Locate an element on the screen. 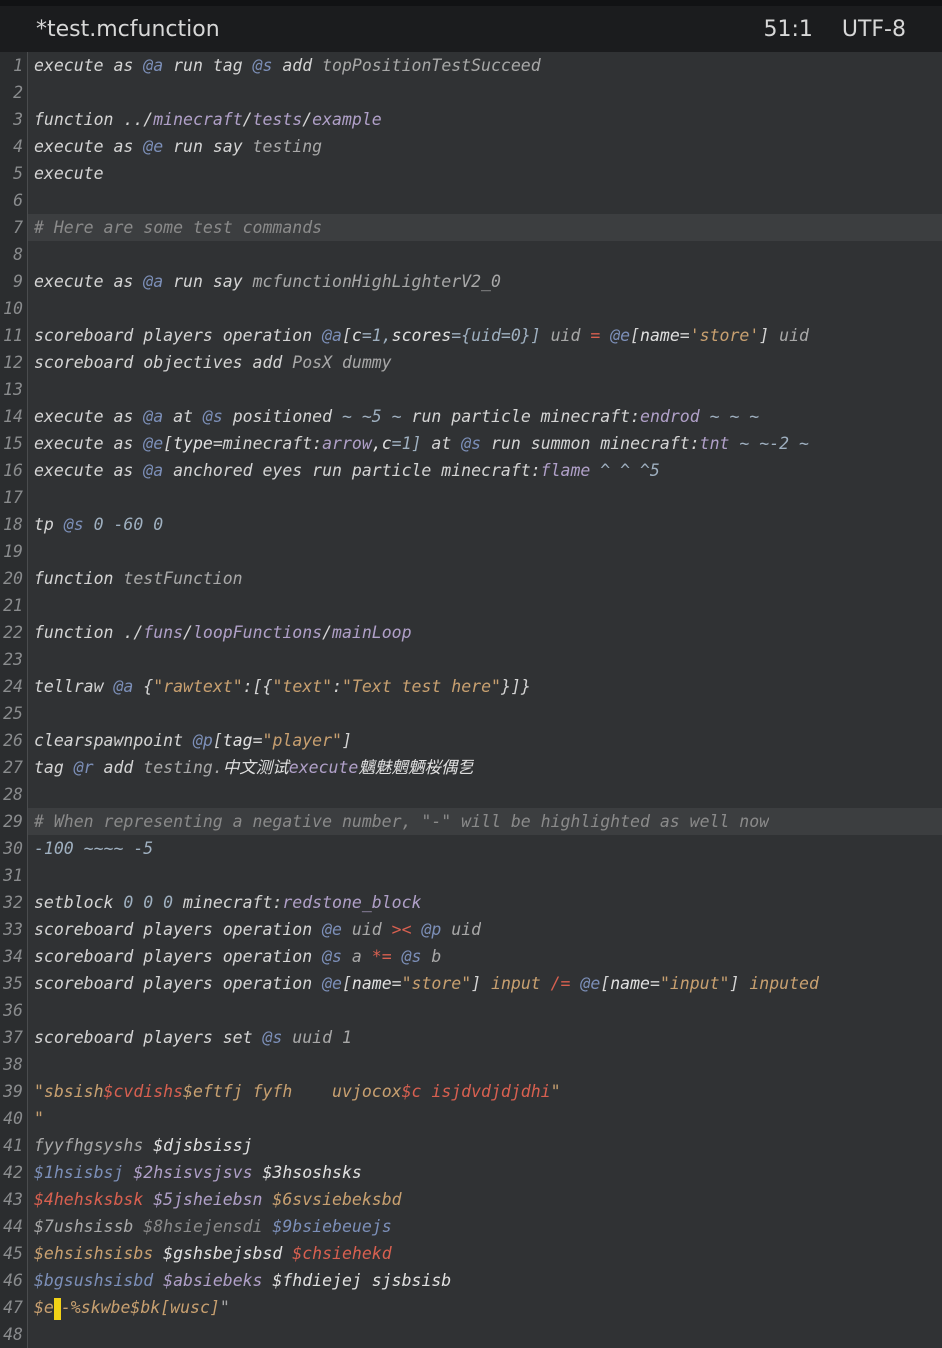  code-line: 20 function testFunction is located at coordinates (471, 578).